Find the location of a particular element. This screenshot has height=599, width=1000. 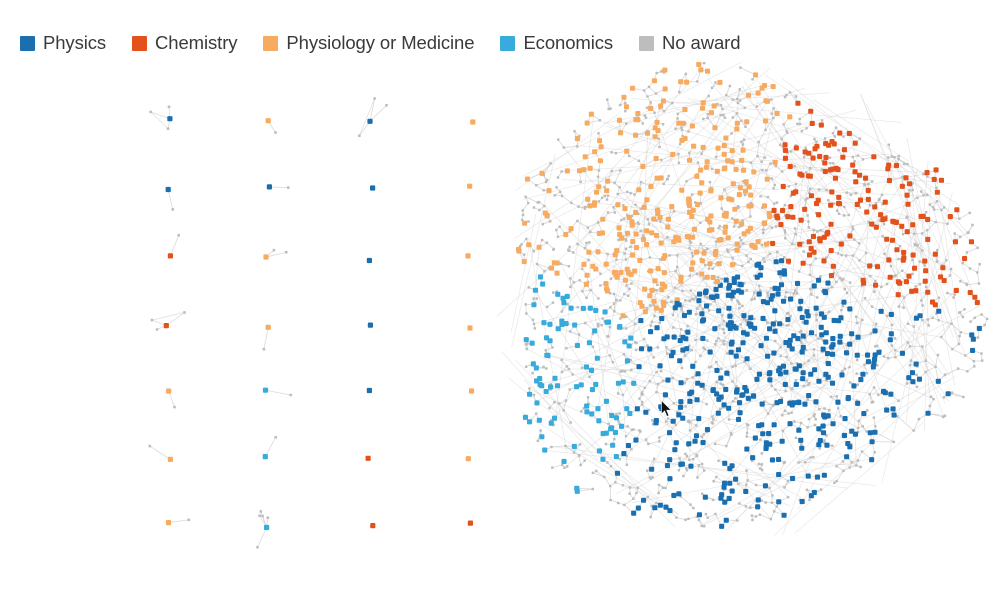

legend-item-no_award: No award is located at coordinates (690, 43).